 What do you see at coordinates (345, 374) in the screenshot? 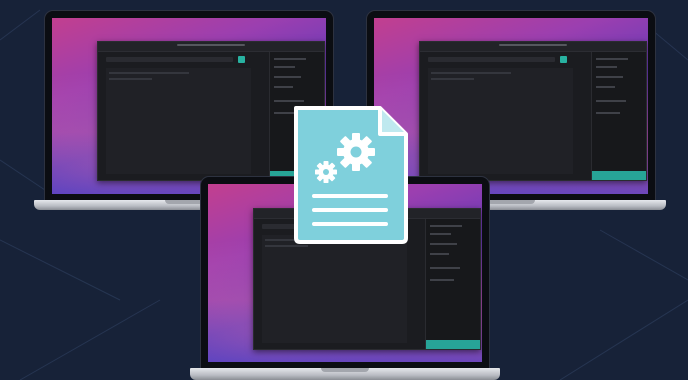
I see `laptop-base` at bounding box center [345, 374].